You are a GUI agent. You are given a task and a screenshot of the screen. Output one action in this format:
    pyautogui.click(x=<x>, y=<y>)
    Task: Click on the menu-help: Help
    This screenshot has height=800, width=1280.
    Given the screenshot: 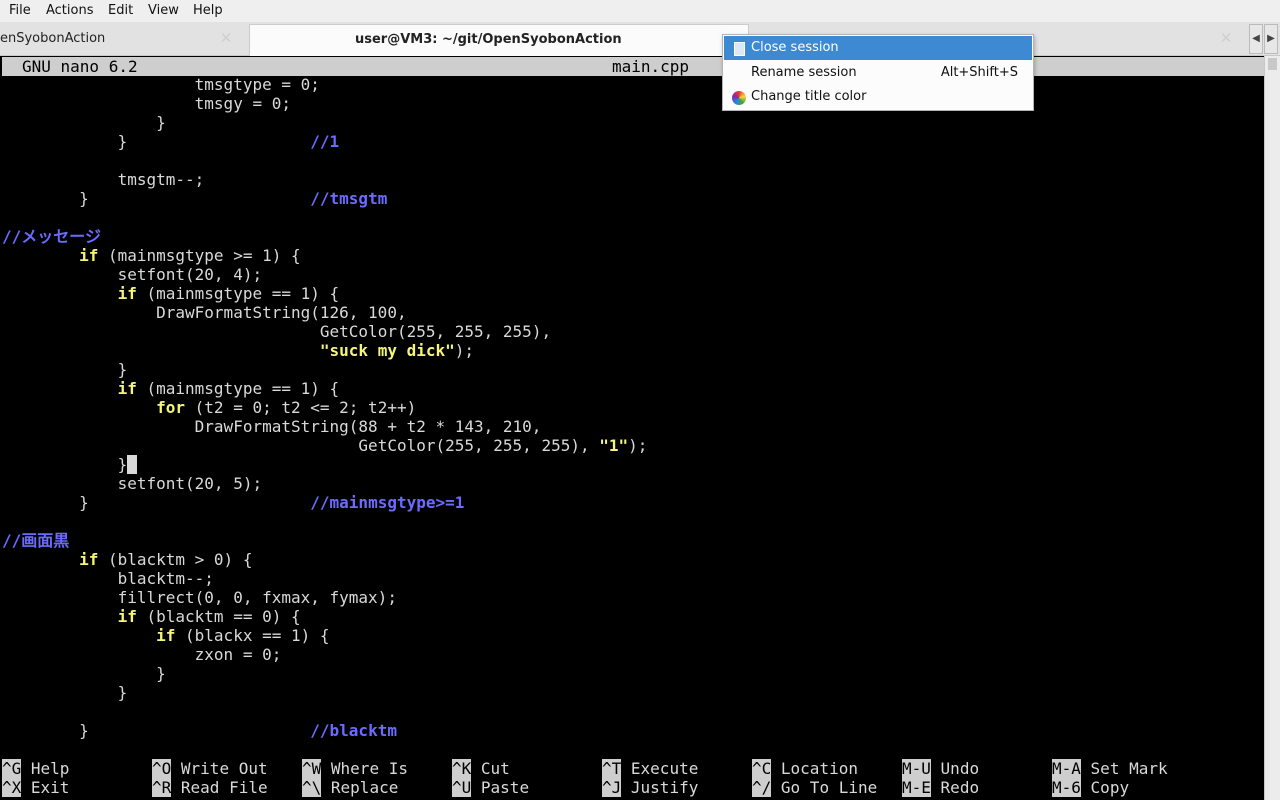 What is the action you would take?
    pyautogui.click(x=208, y=10)
    